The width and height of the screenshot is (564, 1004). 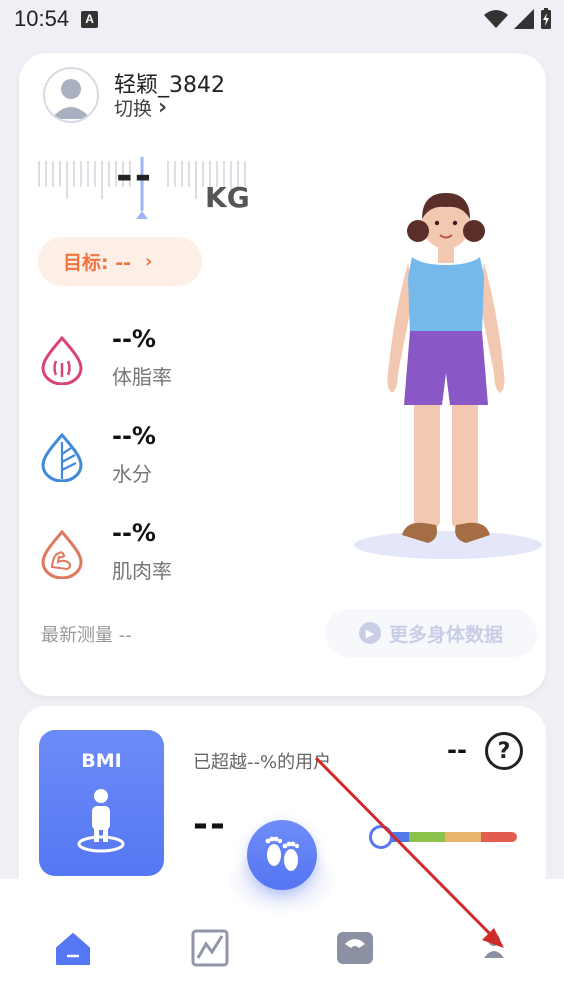 I want to click on bmi-title: BMI, so click(x=101, y=761).